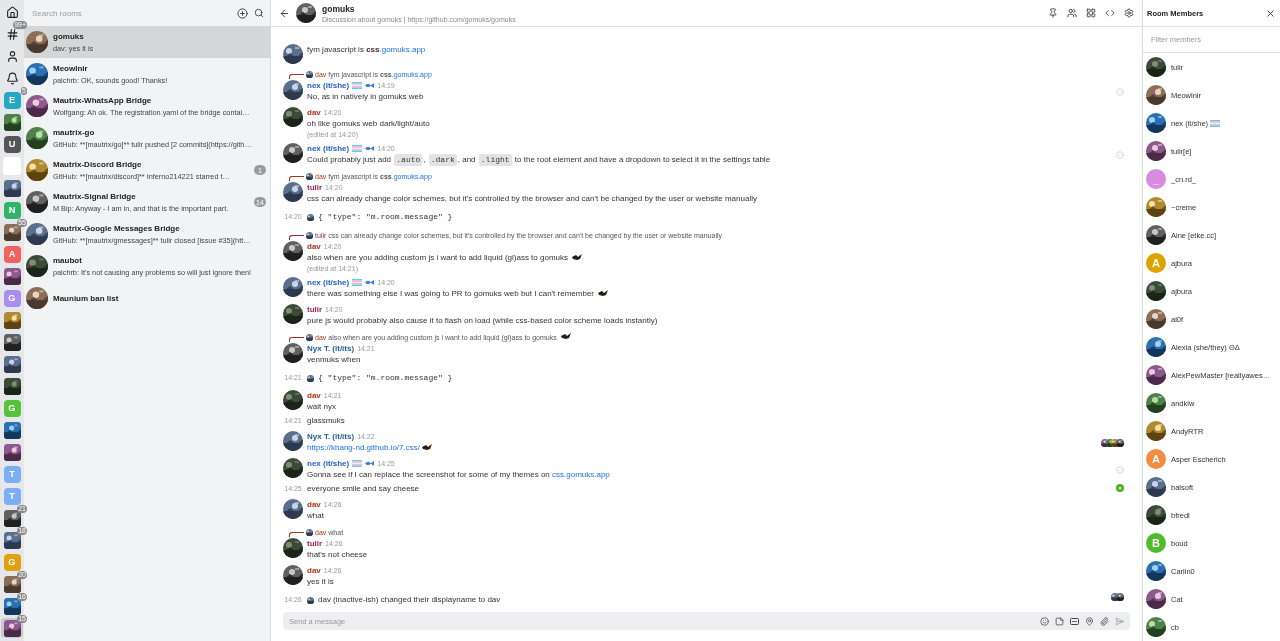  Describe the element at coordinates (12, 144) in the screenshot. I see `space-button: U` at that location.